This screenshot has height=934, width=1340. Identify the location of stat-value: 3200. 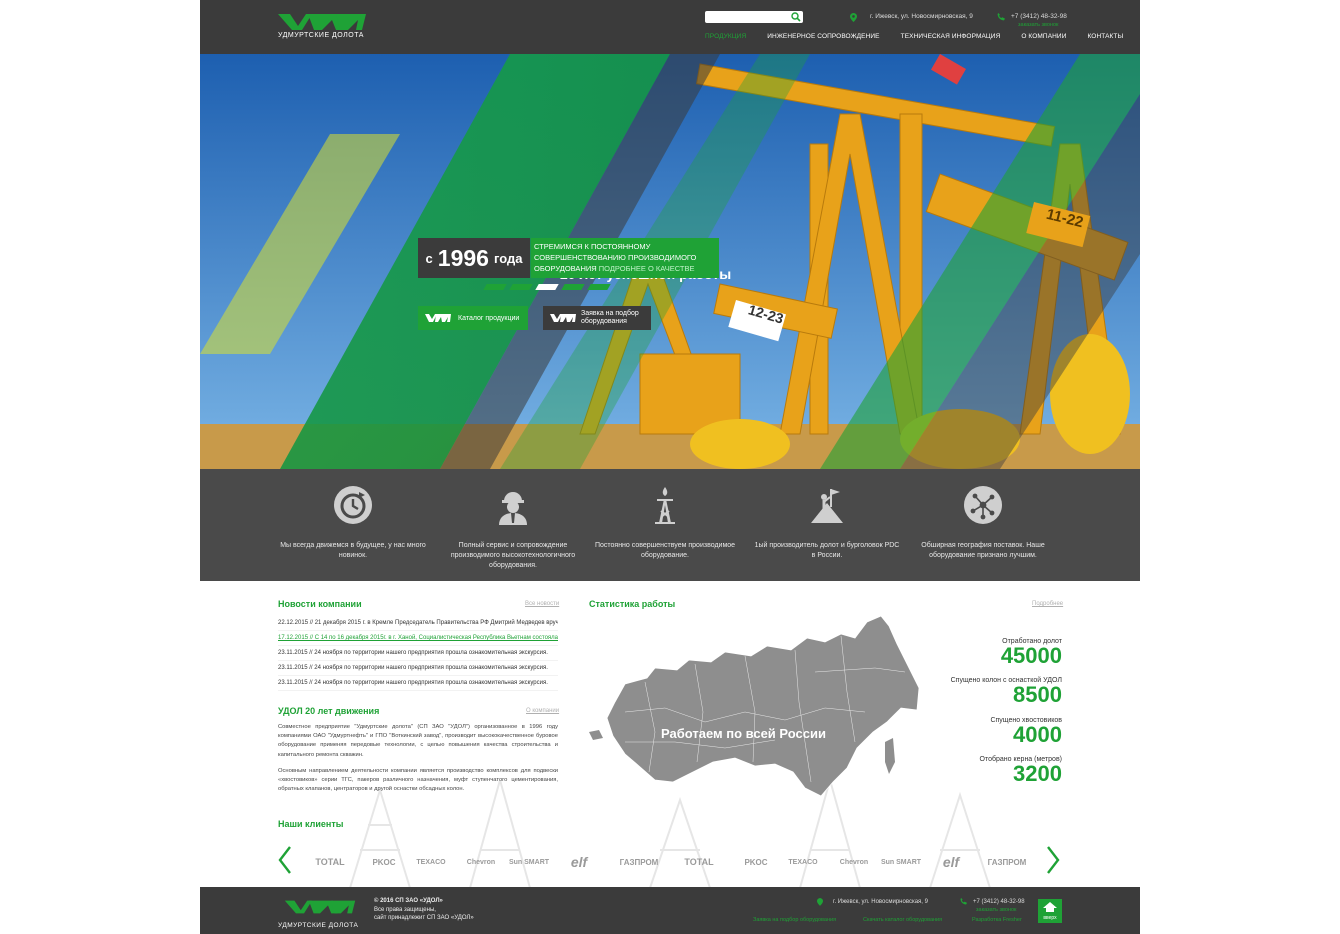
(1037, 773).